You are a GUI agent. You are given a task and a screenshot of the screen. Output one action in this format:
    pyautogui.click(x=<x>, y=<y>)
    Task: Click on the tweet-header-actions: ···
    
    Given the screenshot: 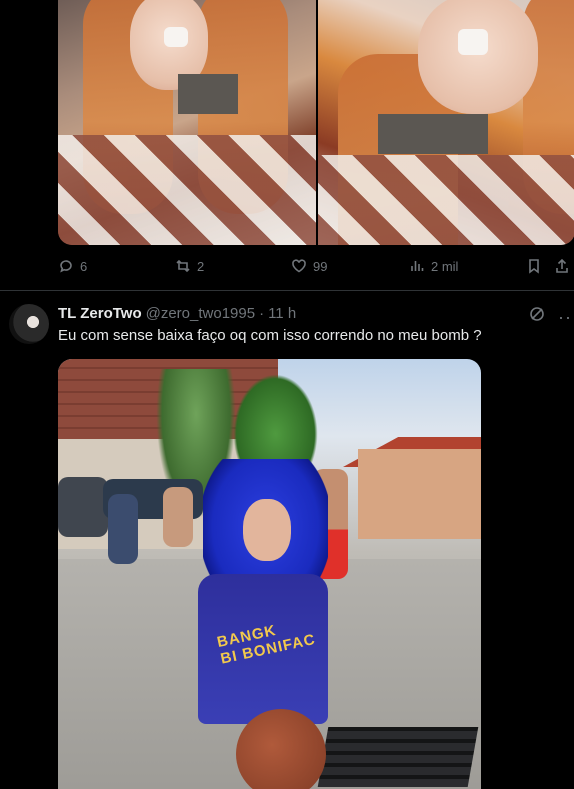 What is the action you would take?
    pyautogui.click(x=551, y=316)
    